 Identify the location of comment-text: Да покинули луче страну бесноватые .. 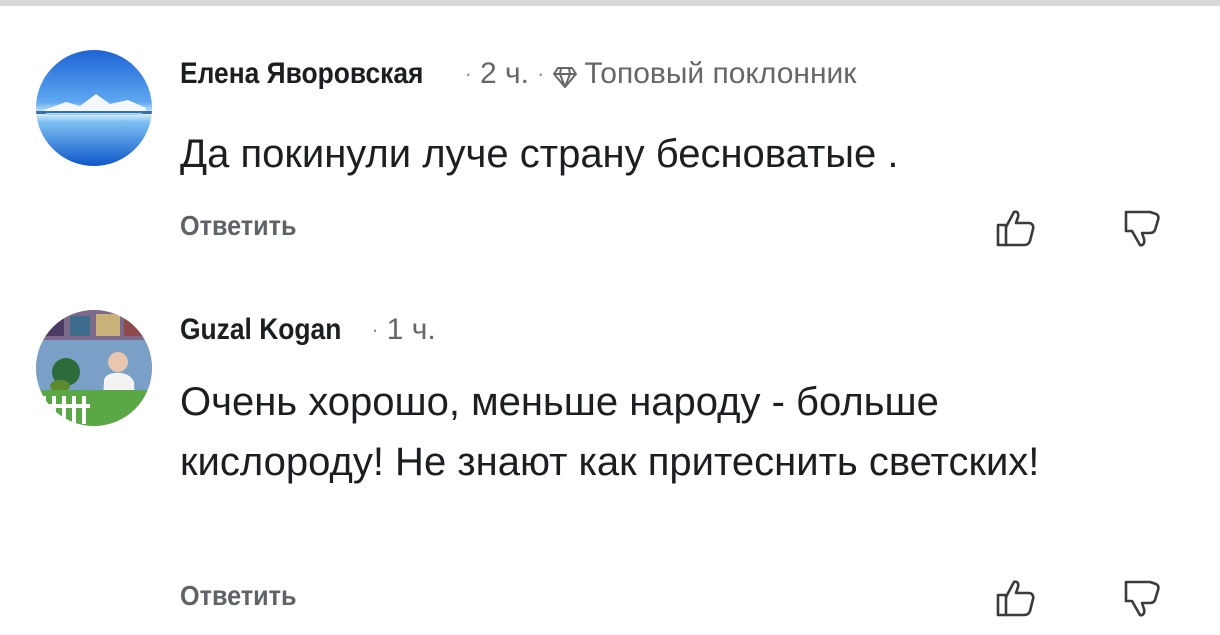
(539, 154).